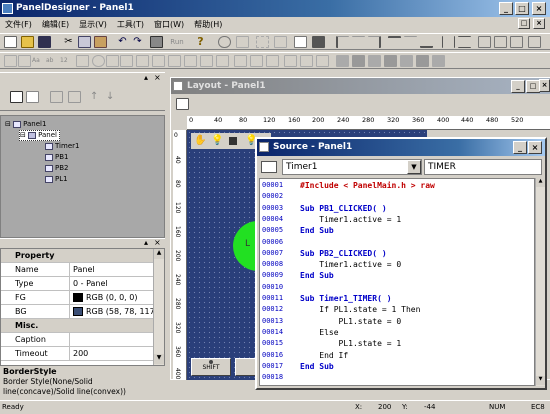 This screenshot has height=414, width=550. Describe the element at coordinates (540, 282) in the screenshot. I see `code-scrollbar: ▲ ▼` at that location.